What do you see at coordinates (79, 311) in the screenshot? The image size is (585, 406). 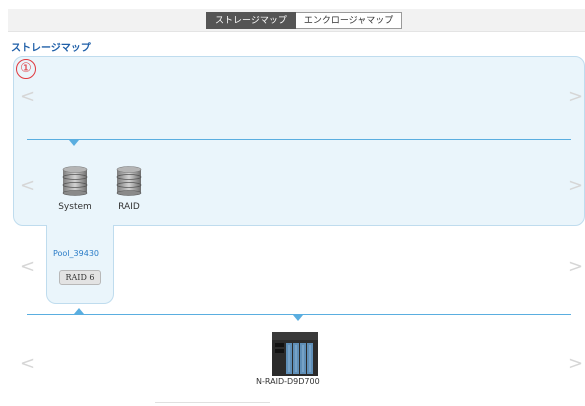 I see `connector-pointer-up` at bounding box center [79, 311].